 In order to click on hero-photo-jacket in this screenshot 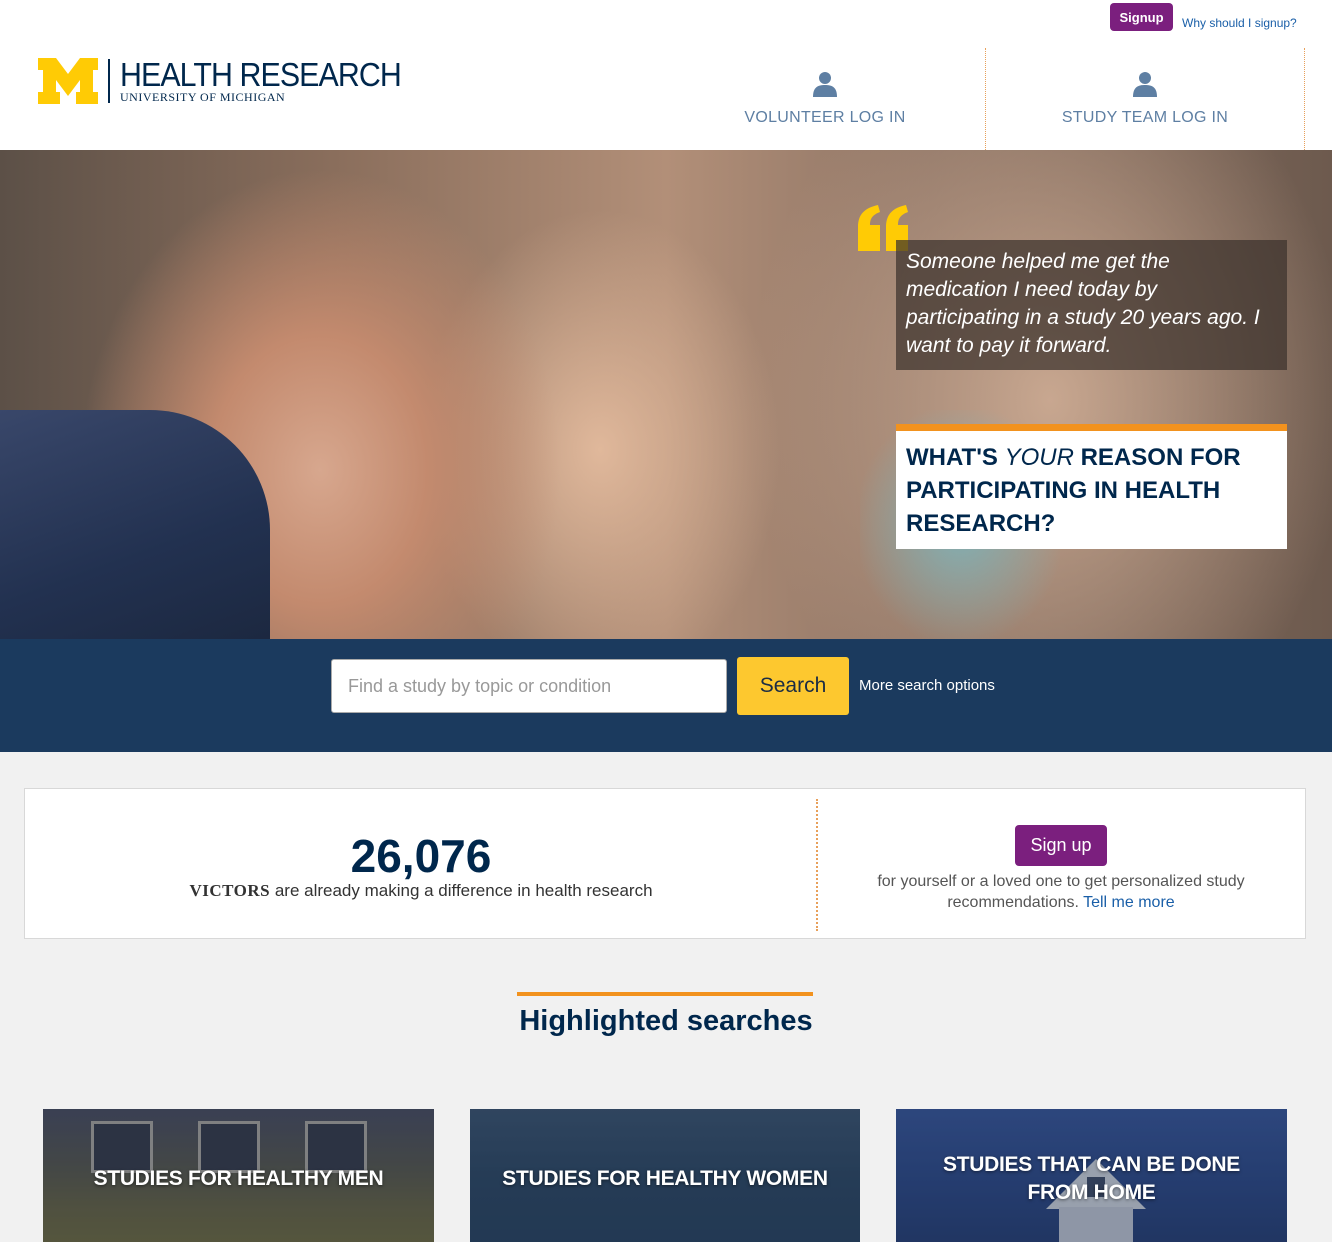, I will do `click(135, 524)`.